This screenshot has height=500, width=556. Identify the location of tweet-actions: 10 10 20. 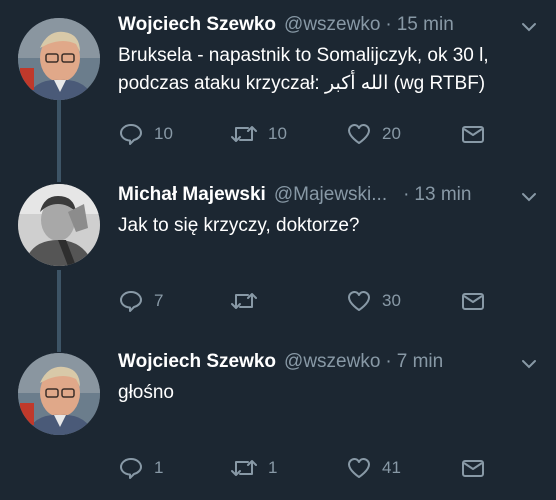
(308, 134).